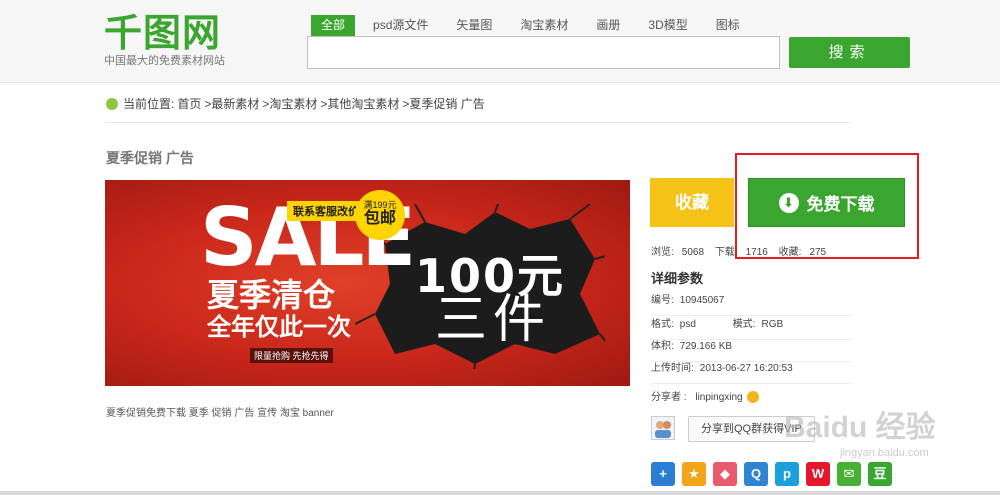  I want to click on banner-line-1: 夏季清仓, so click(271, 295).